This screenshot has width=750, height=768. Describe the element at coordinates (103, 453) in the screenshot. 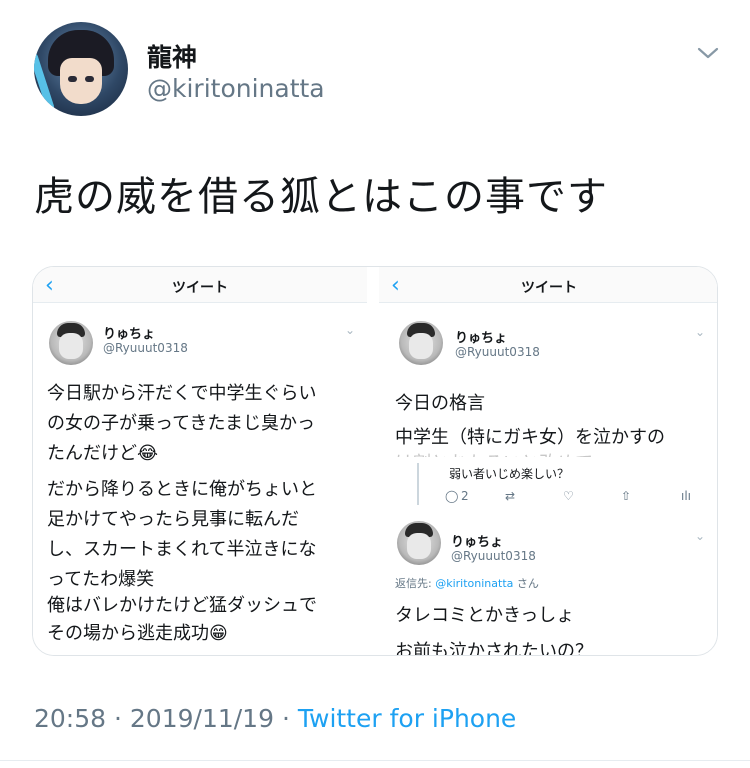

I see `body-line: たんだけど😂` at that location.